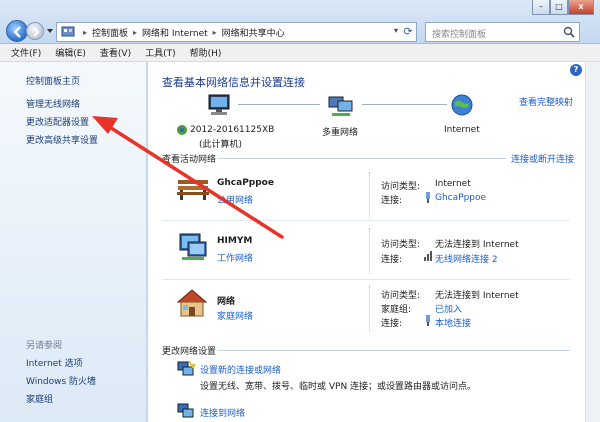 The width and height of the screenshot is (600, 422). Describe the element at coordinates (592, 242) in the screenshot. I see `vertical-scrollbar` at that location.